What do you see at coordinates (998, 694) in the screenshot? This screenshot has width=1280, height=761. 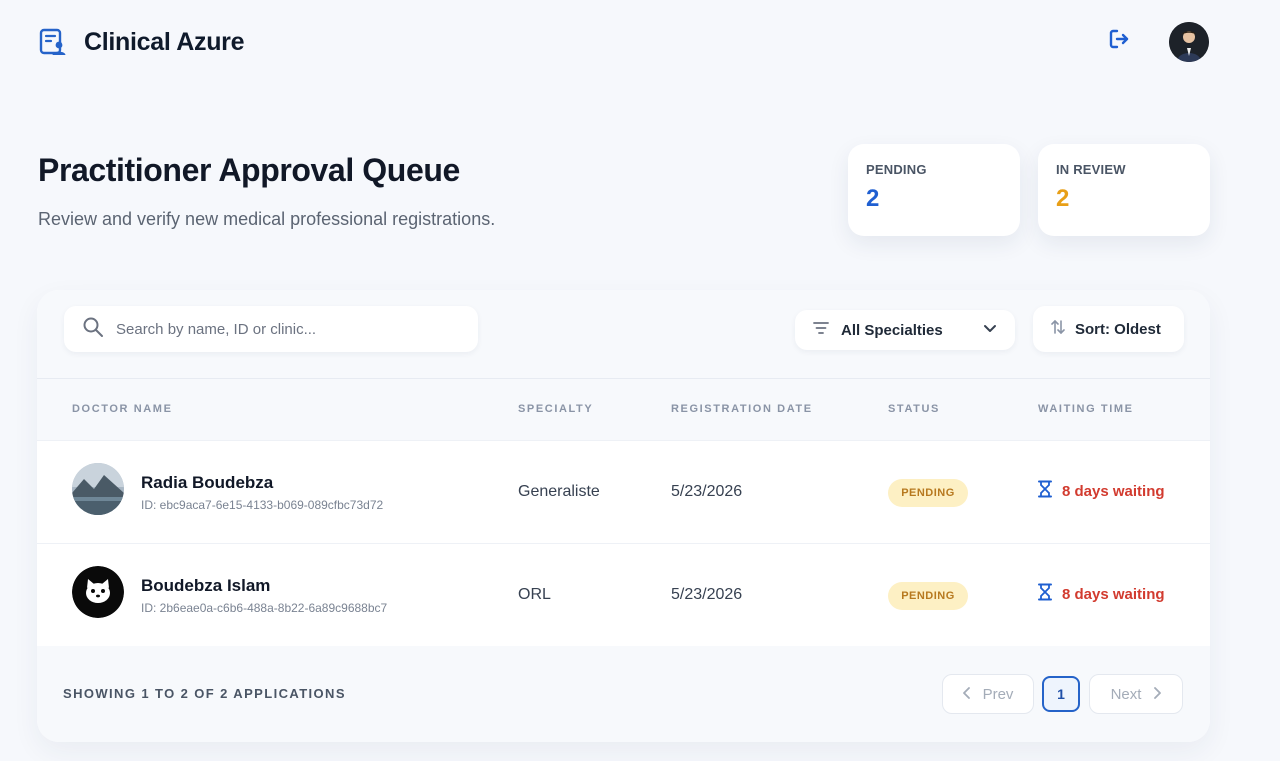 I see `prev-label: Prev` at bounding box center [998, 694].